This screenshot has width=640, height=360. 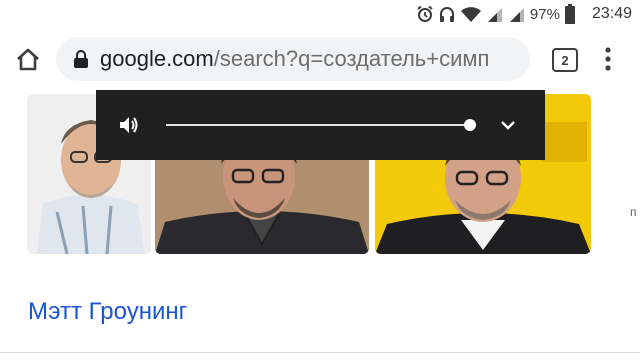 What do you see at coordinates (425, 13) in the screenshot?
I see `alarm-icon` at bounding box center [425, 13].